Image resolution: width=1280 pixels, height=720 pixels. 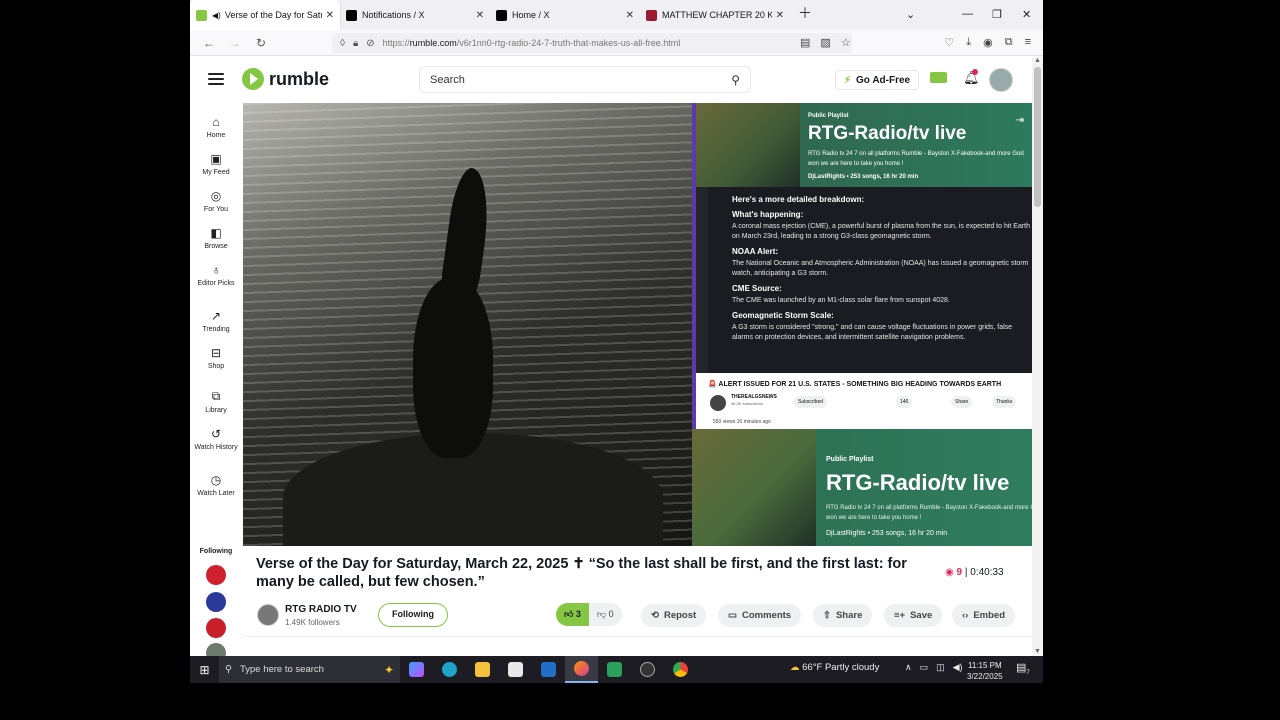 What do you see at coordinates (877, 80) in the screenshot?
I see `go-ad-free-button: ⚡︎ Go Ad-Free` at bounding box center [877, 80].